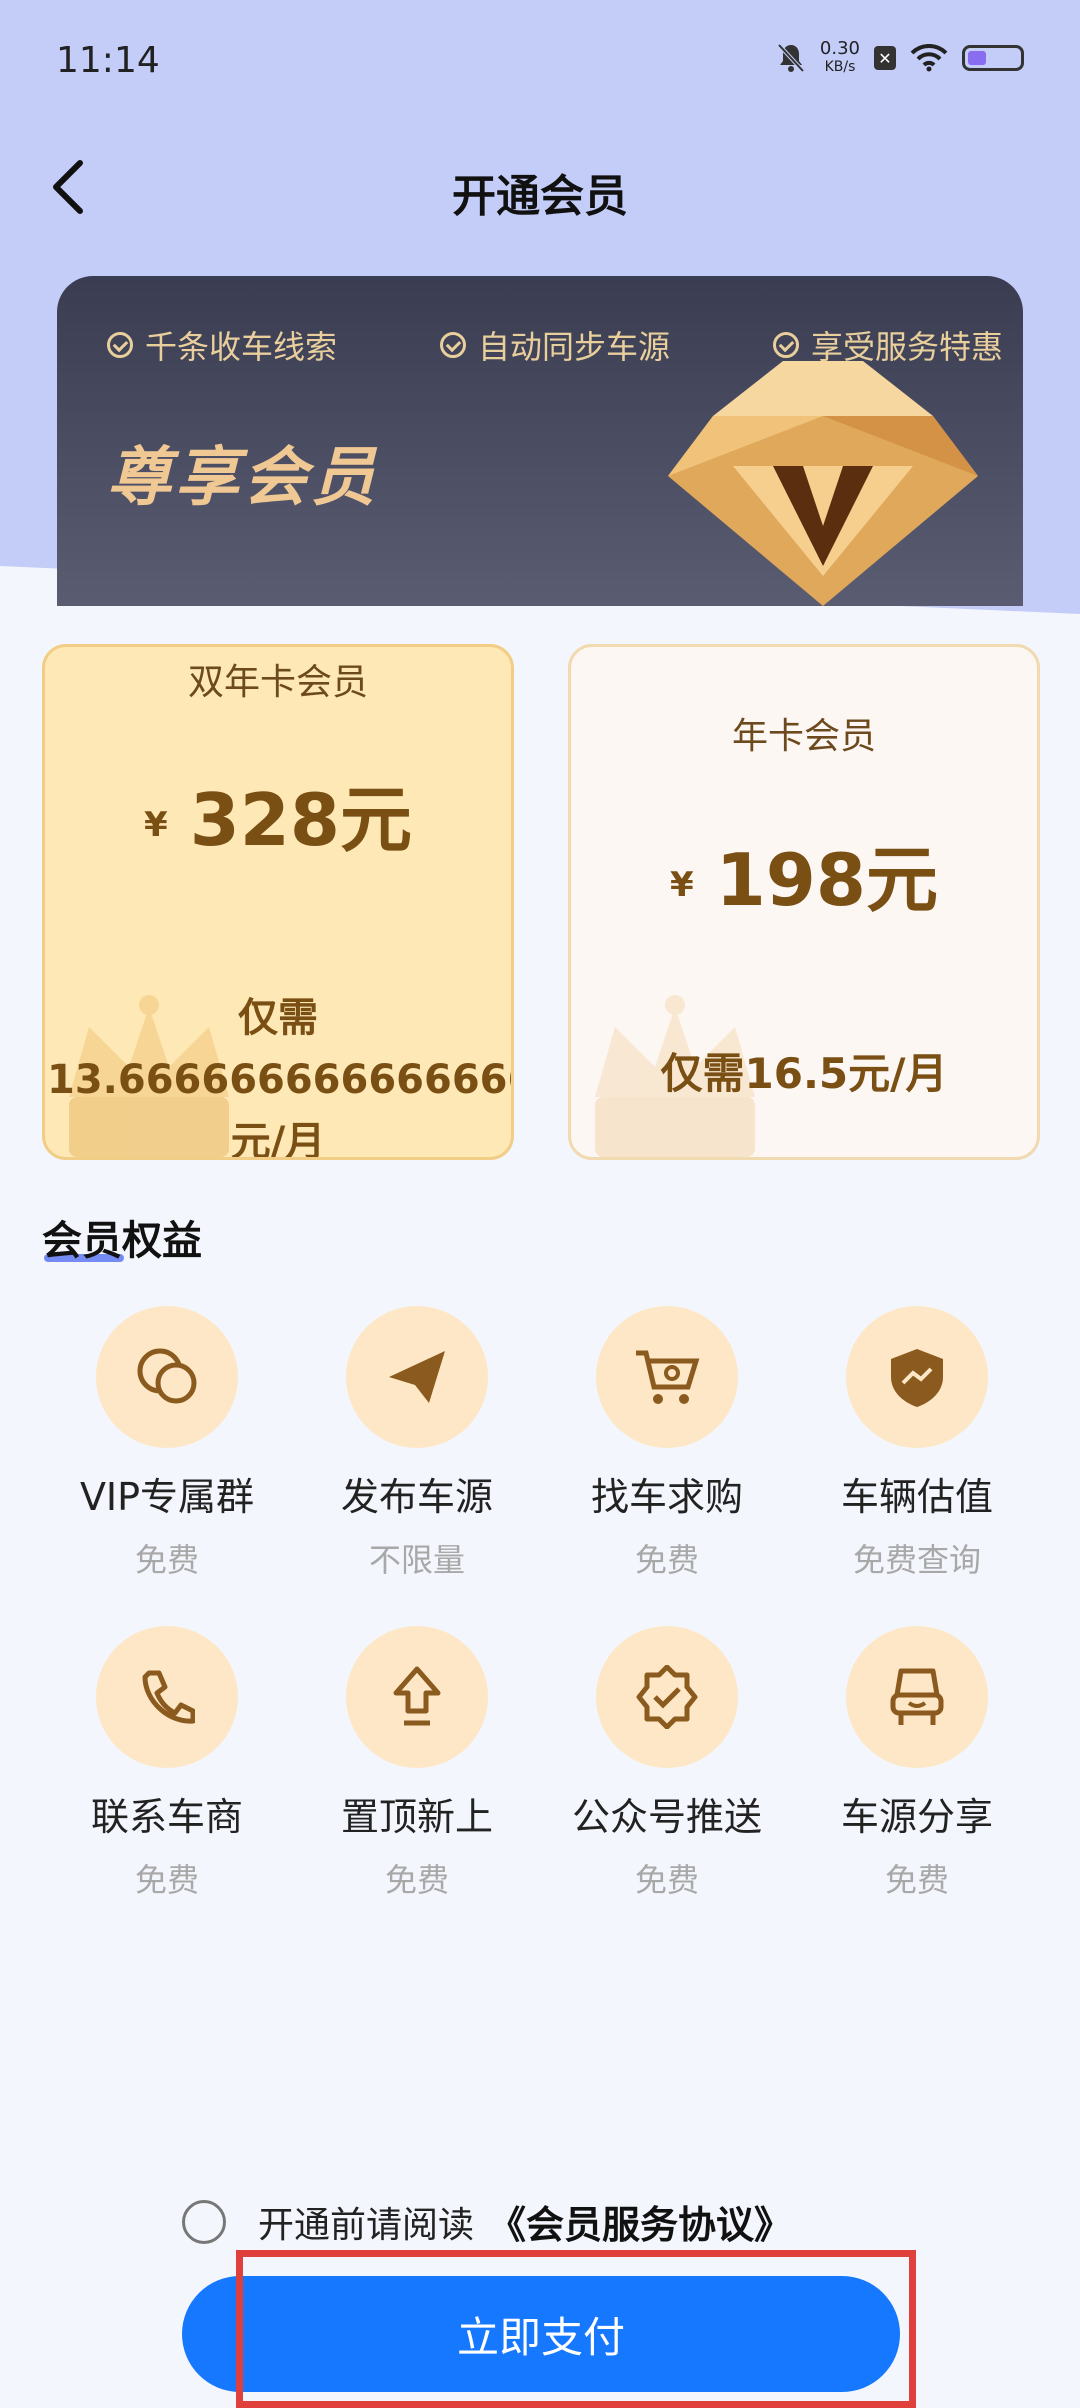 The width and height of the screenshot is (1080, 2408). What do you see at coordinates (640, 2221) in the screenshot?
I see `agreement-link: 《会员服务协议》` at bounding box center [640, 2221].